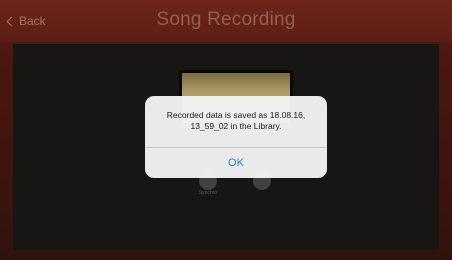 This screenshot has width=452, height=260. I want to click on ok-button: OK, so click(236, 163).